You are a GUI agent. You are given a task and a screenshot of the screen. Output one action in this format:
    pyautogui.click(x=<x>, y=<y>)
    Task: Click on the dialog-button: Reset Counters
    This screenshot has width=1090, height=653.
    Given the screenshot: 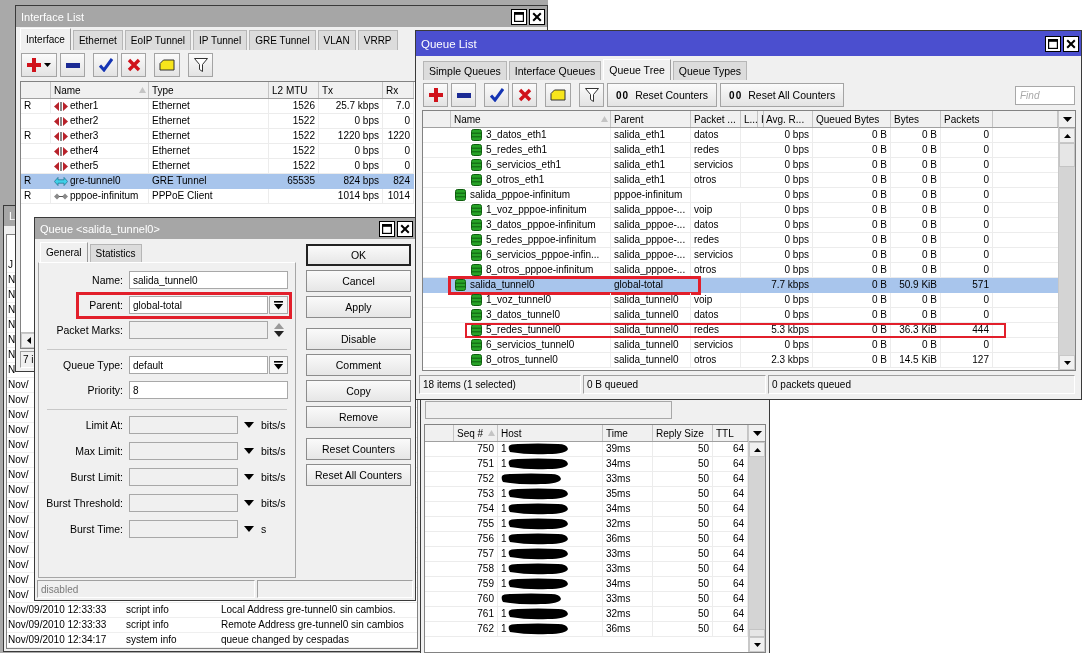 What is the action you would take?
    pyautogui.click(x=358, y=449)
    